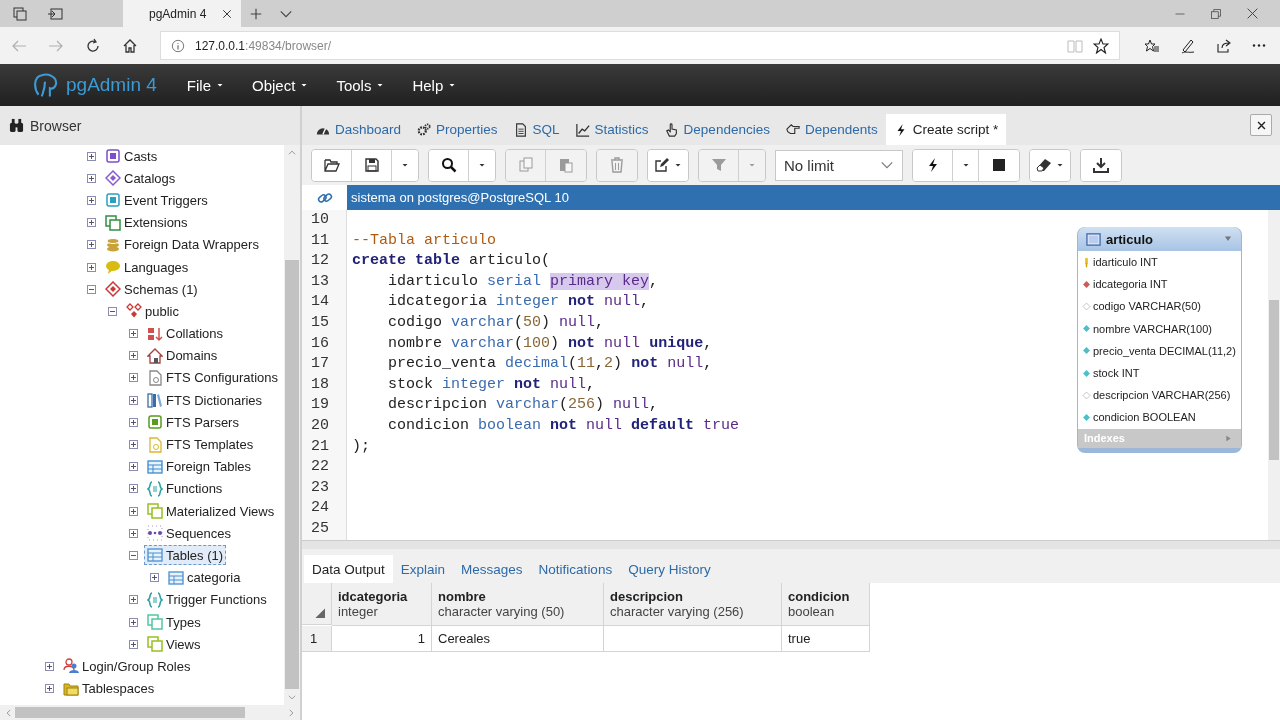 The width and height of the screenshot is (1280, 720). Describe the element at coordinates (211, 511) in the screenshot. I see `tree-item: Materialized Views` at that location.